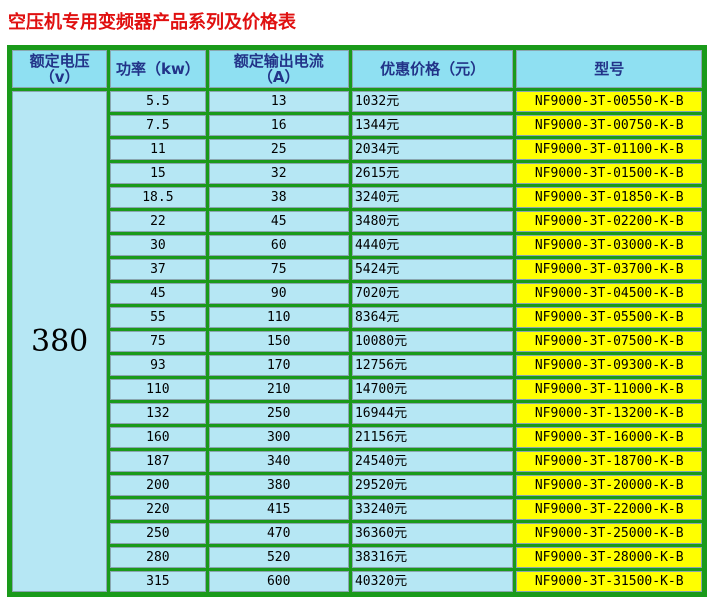  I want to click on price-cell: 36360元, so click(432, 533).